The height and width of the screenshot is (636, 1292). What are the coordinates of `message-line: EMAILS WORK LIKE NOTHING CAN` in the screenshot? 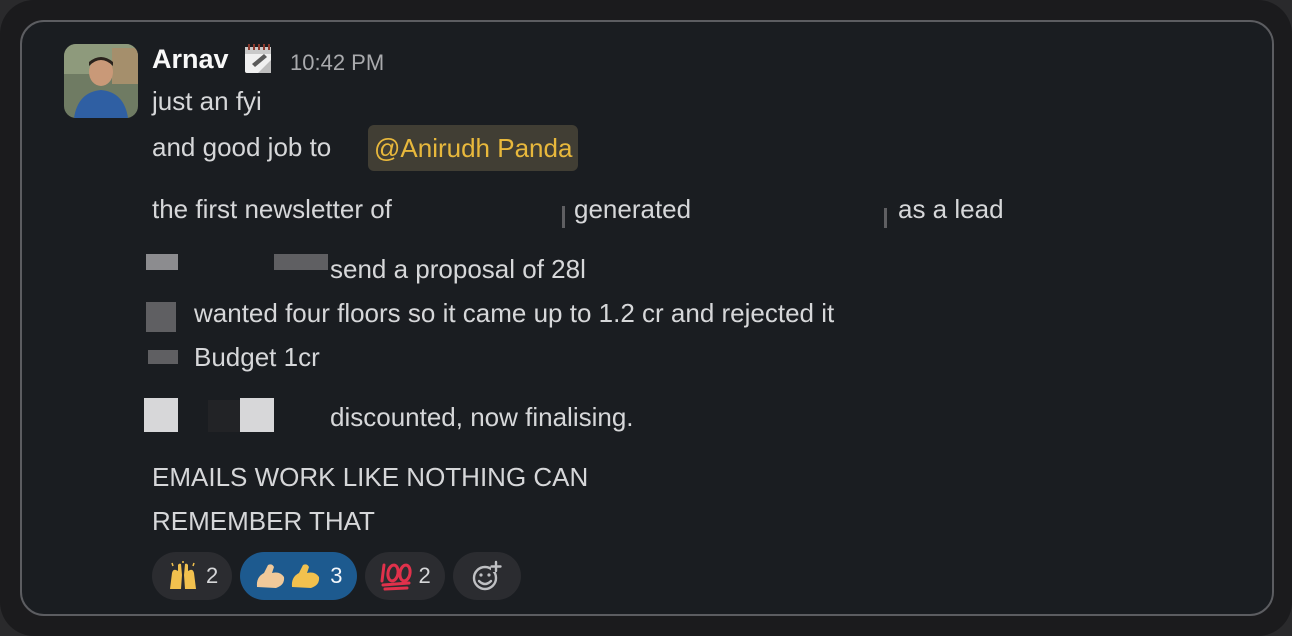 It's located at (370, 477).